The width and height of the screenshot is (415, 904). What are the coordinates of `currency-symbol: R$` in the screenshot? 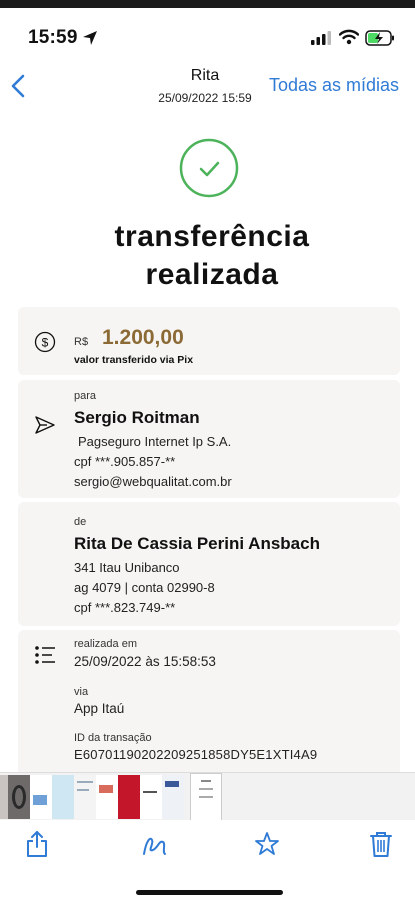 It's located at (81, 342).